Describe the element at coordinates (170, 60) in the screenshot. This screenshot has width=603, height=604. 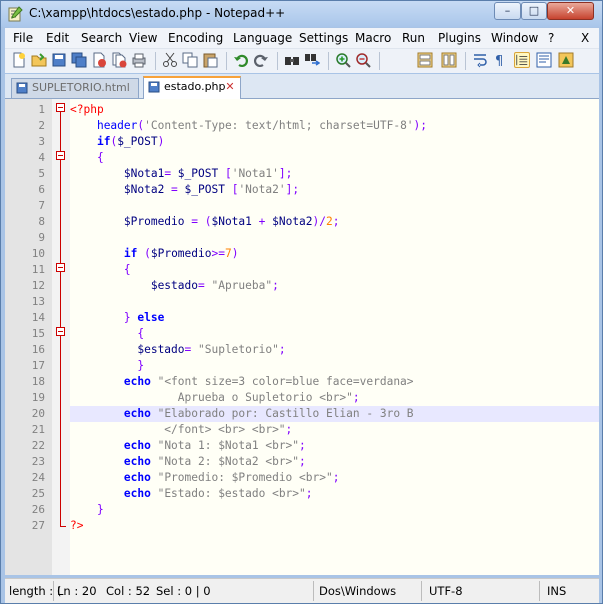
I see `cut-icon` at that location.